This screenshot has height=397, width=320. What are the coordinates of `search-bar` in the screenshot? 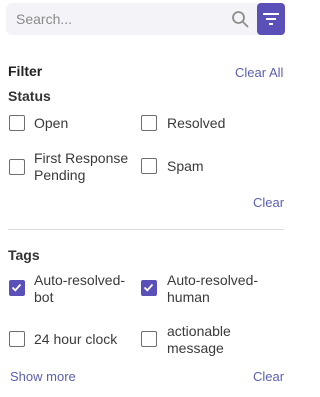 It's located at (145, 19).